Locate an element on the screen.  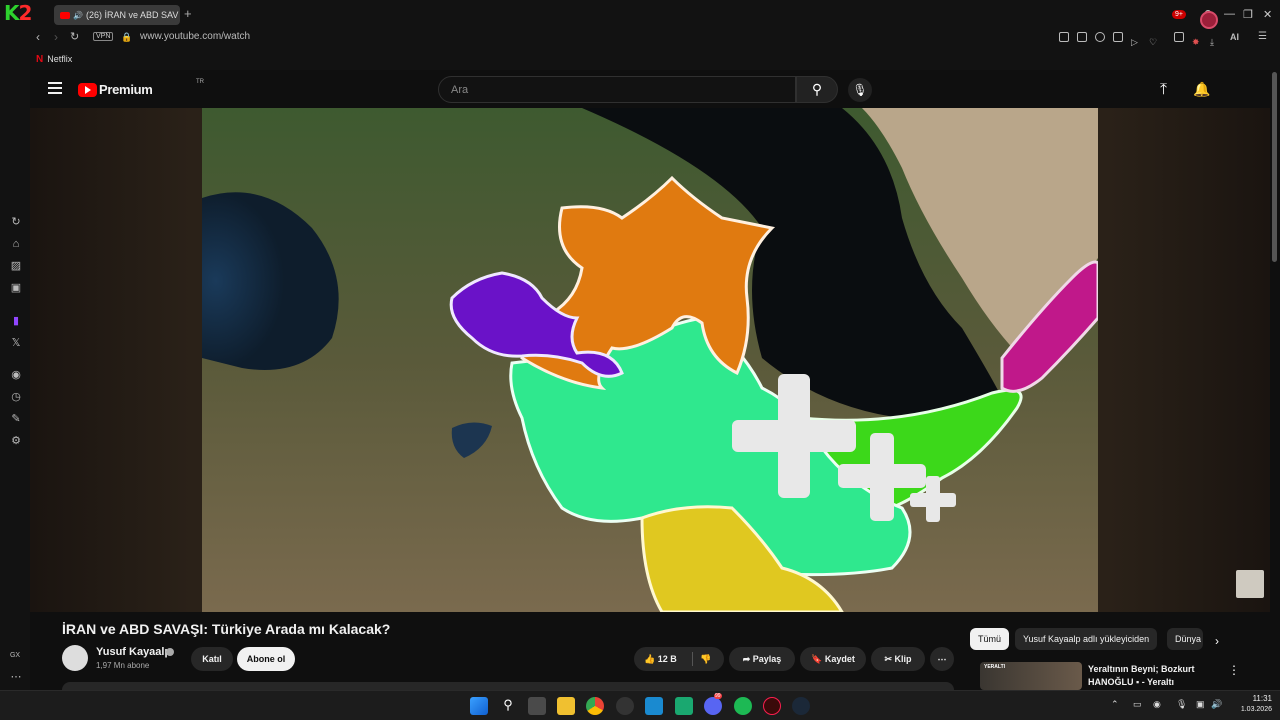
page-scrollbar is located at coordinates (1274, 167).